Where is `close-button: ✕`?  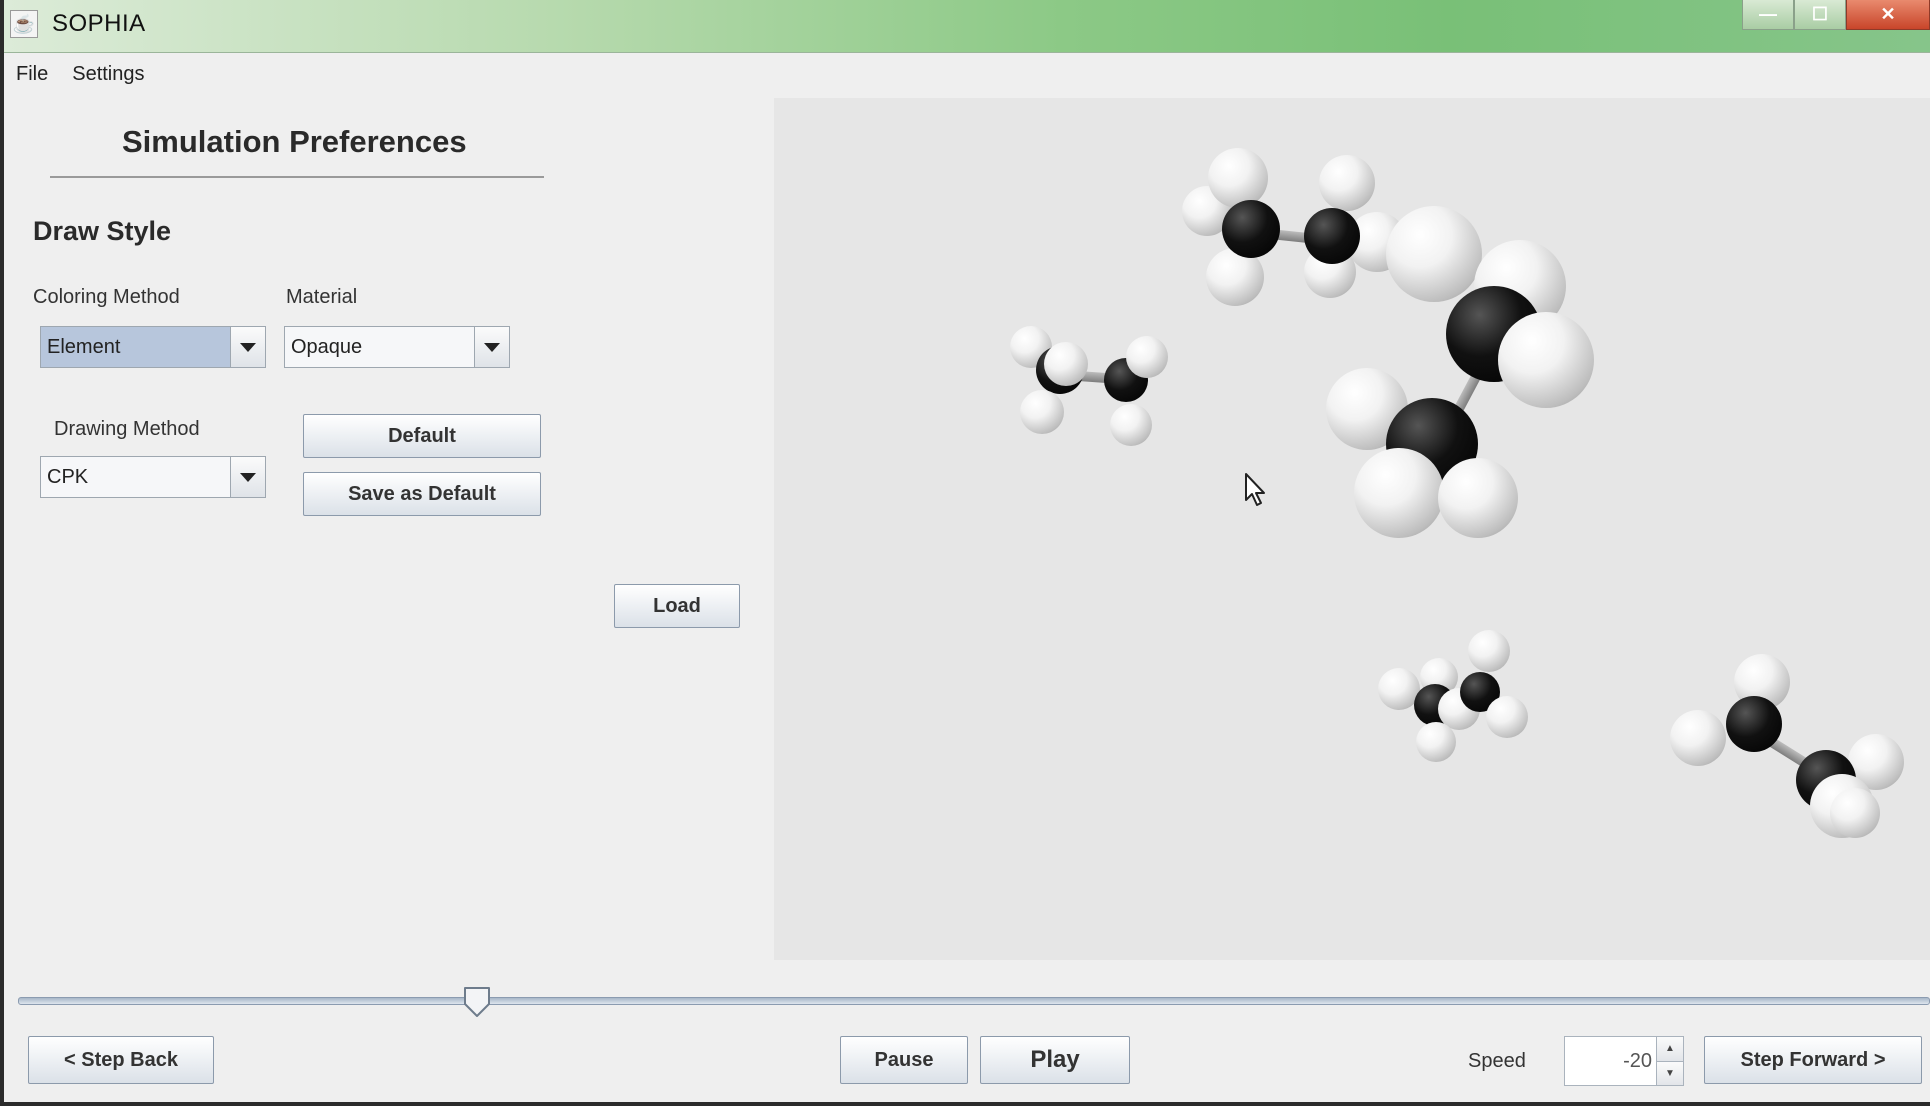
close-button: ✕ is located at coordinates (1888, 15).